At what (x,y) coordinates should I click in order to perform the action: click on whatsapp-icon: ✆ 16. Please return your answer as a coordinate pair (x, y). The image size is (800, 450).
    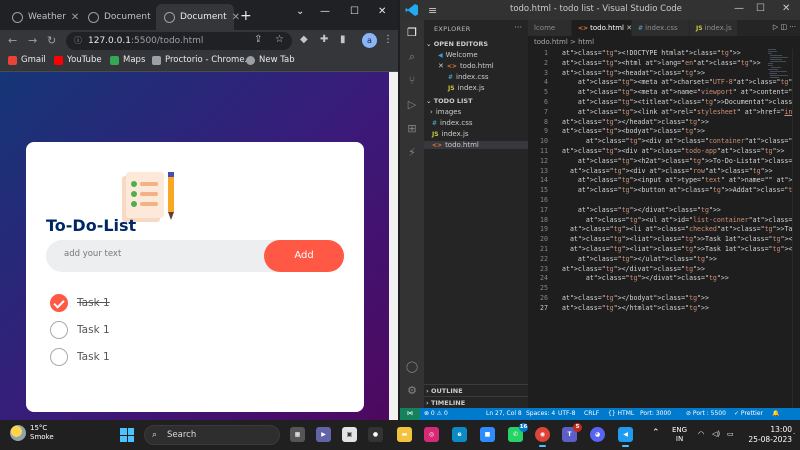
    Looking at the image, I should click on (518, 432).